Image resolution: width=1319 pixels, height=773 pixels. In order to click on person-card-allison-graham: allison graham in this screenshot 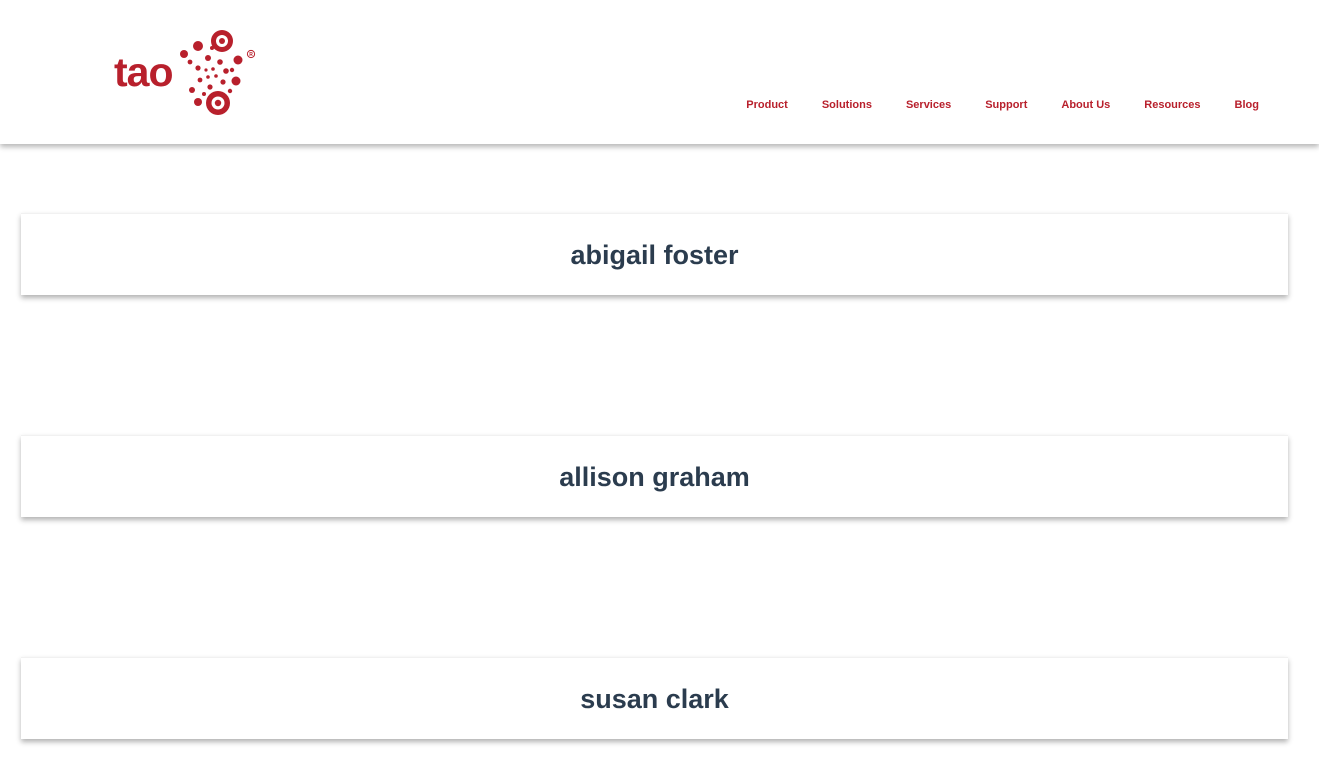, I will do `click(654, 476)`.